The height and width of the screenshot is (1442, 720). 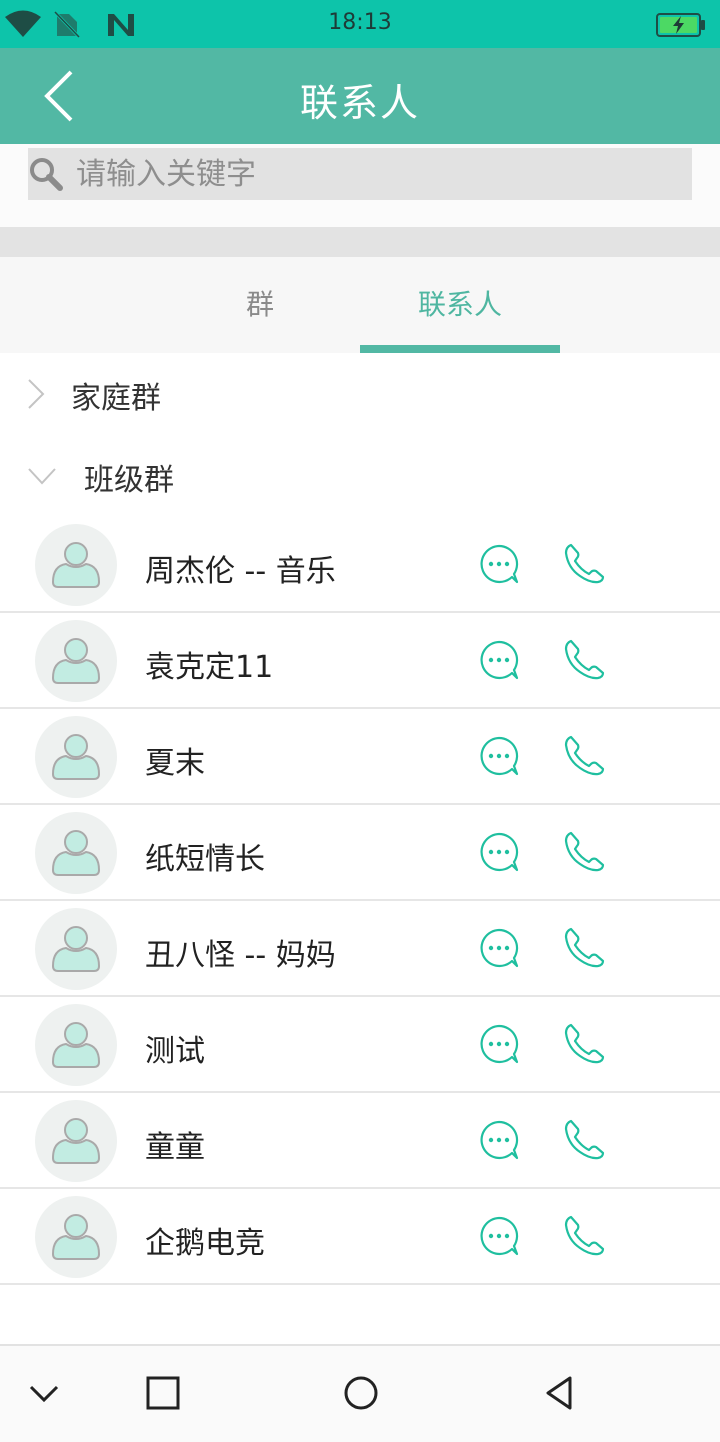 What do you see at coordinates (205, 1243) in the screenshot?
I see `contact-name: 企鹅电竞` at bounding box center [205, 1243].